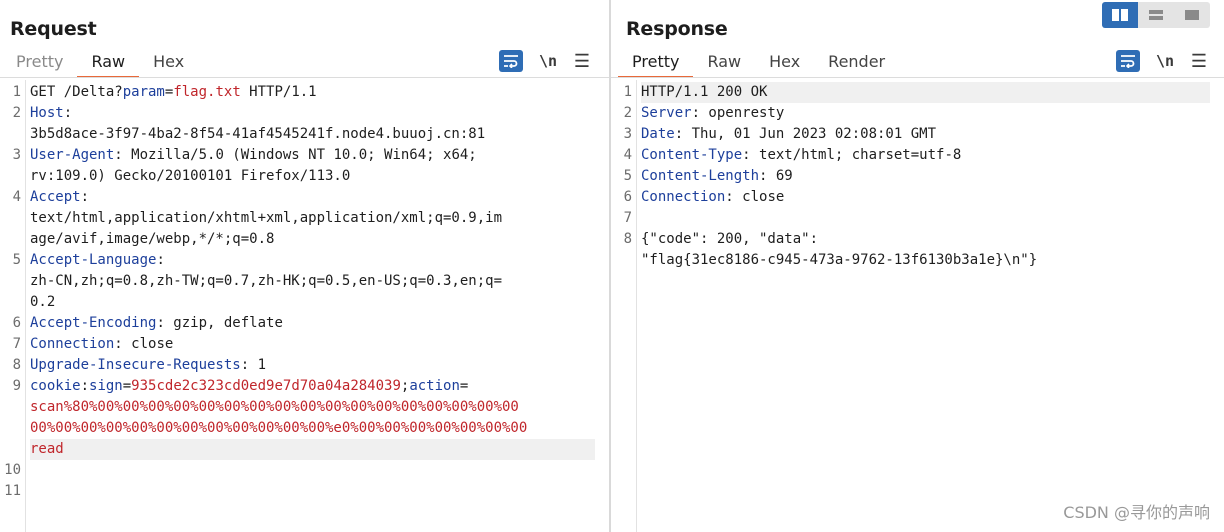 The height and width of the screenshot is (532, 1224). I want to click on request-tab-raw: Raw, so click(108, 64).